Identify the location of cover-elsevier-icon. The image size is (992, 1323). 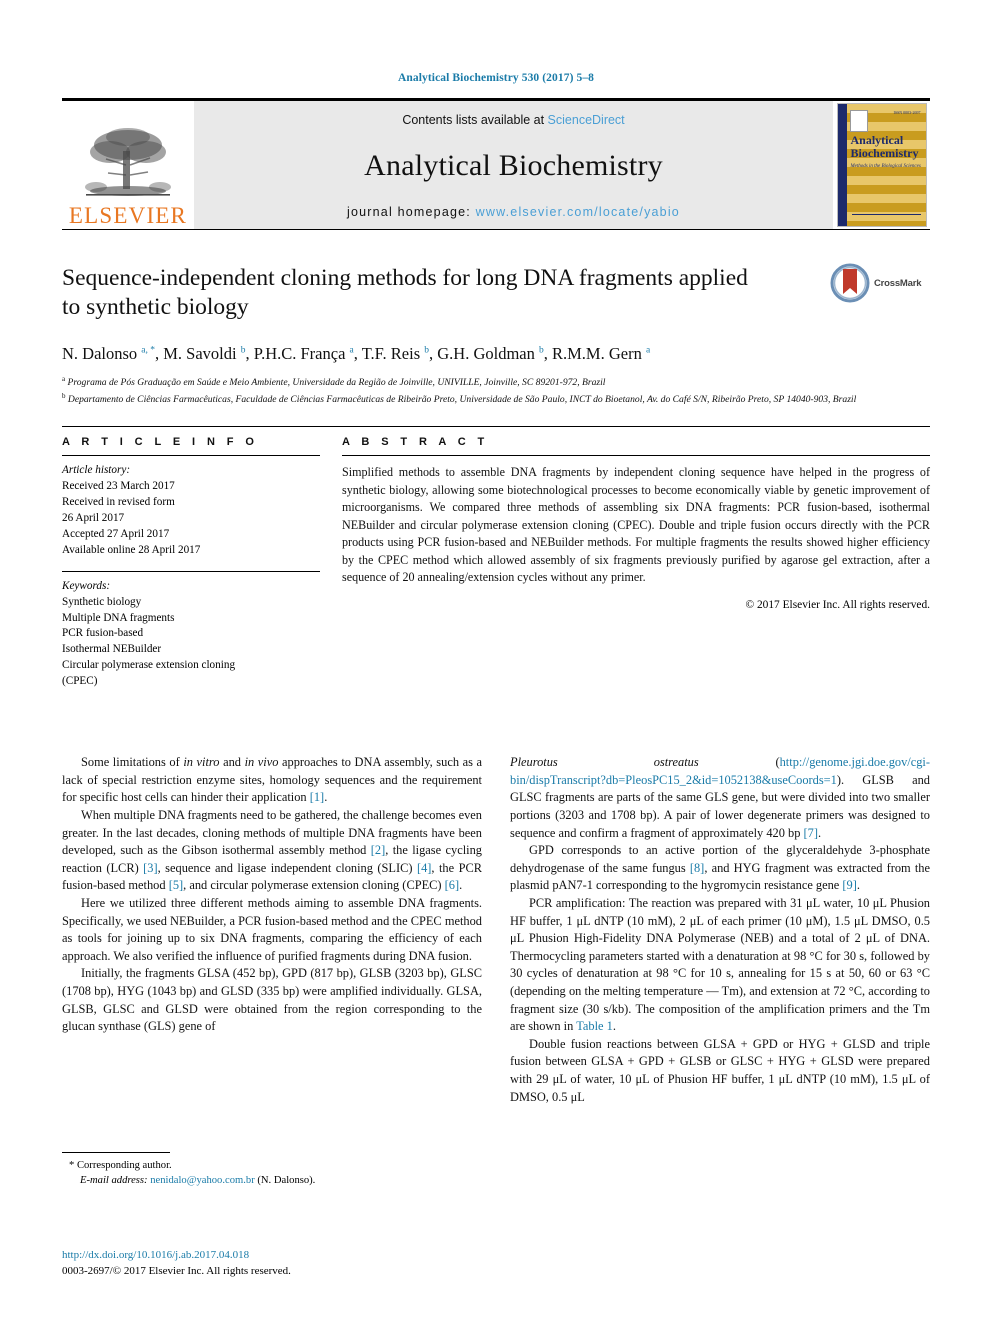
(858, 121).